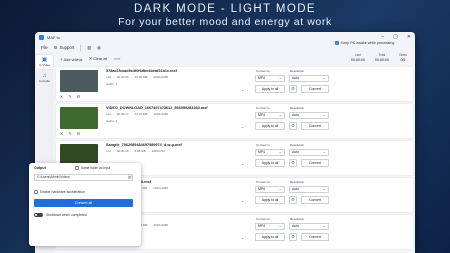 This screenshot has width=450, height=253. I want to click on stat-total: Total 00:00:00, so click(382, 57).